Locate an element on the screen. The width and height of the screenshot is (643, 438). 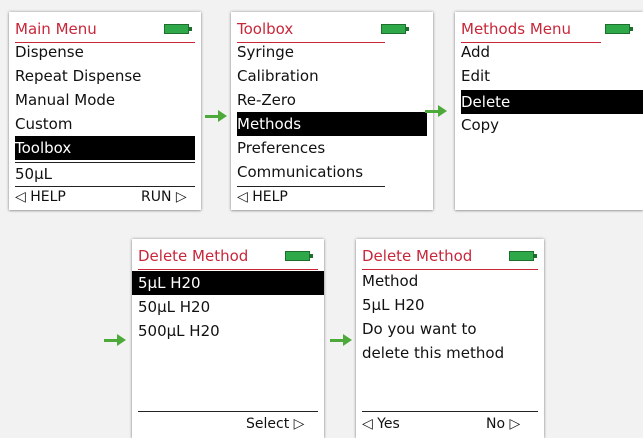
methods-menu-screen: Methods Menu Add Edit Delete Copy is located at coordinates (549, 111).